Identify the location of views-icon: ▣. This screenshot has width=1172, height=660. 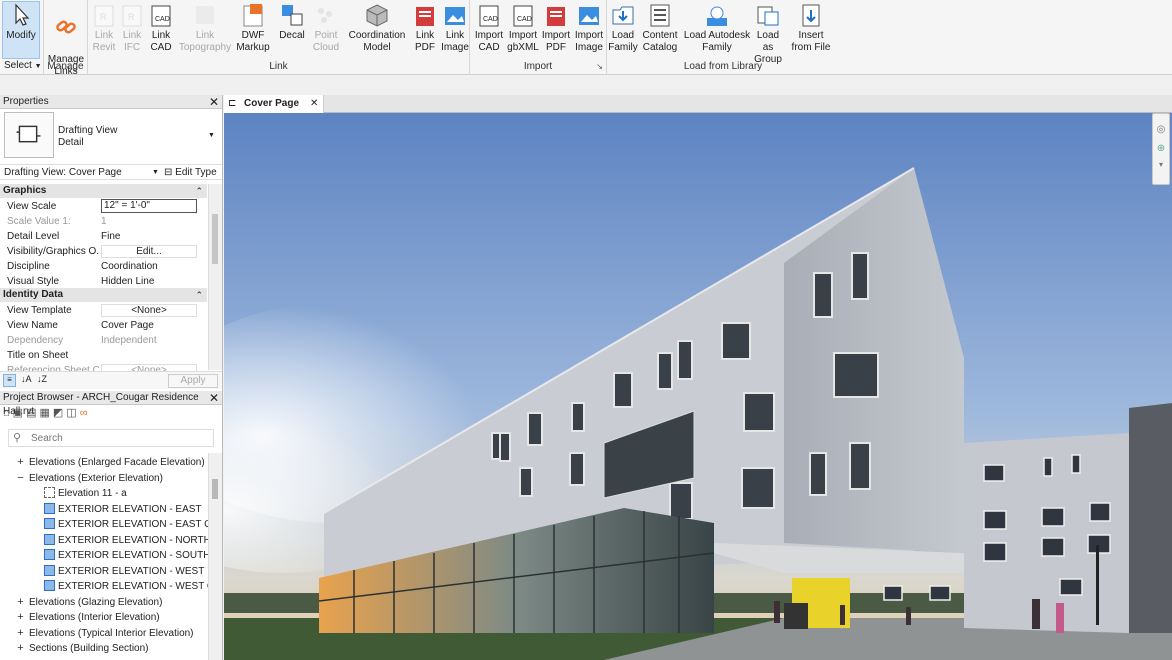
(19, 413).